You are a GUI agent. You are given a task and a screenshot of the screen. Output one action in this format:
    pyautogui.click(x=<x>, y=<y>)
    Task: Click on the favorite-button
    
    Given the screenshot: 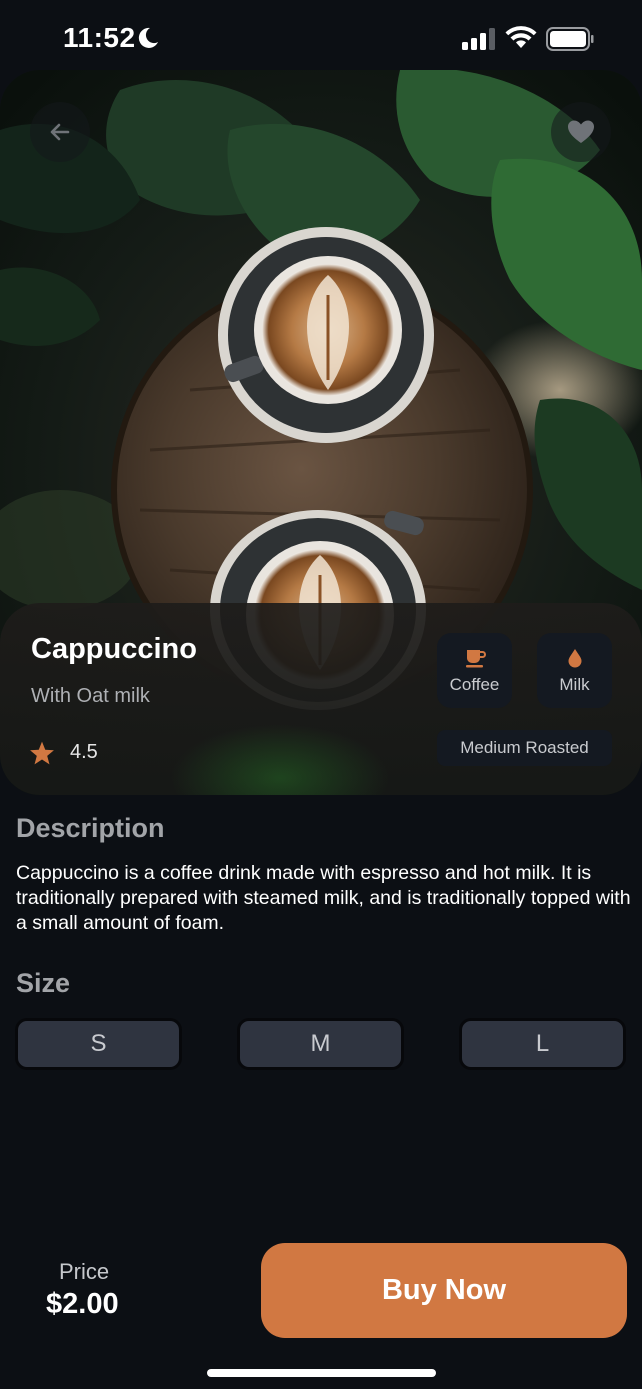 What is the action you would take?
    pyautogui.click(x=581, y=132)
    